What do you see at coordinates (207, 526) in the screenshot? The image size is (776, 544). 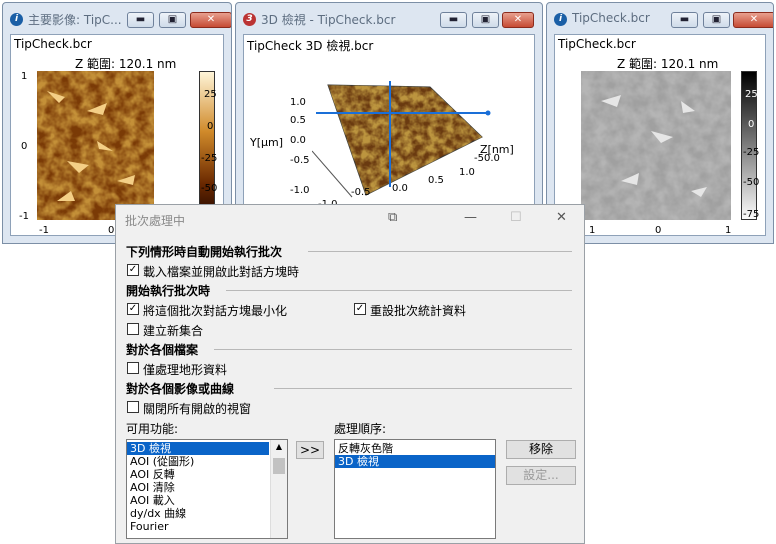 I see `list-item: Fourier` at bounding box center [207, 526].